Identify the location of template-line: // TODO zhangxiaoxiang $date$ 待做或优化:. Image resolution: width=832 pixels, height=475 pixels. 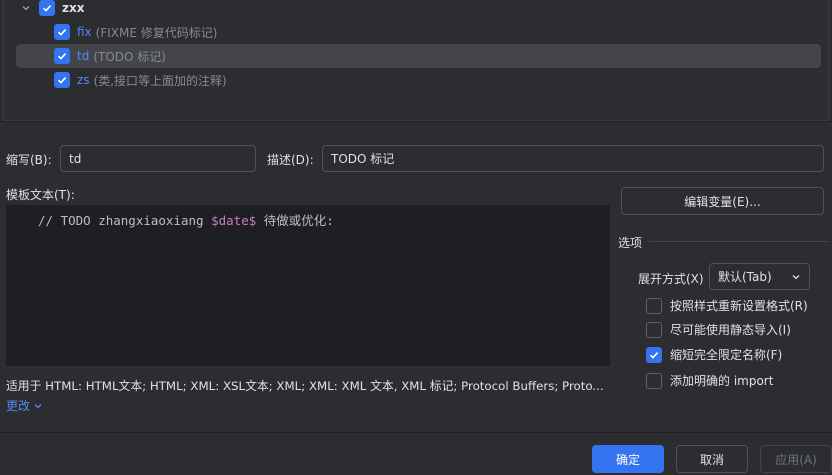
(186, 219).